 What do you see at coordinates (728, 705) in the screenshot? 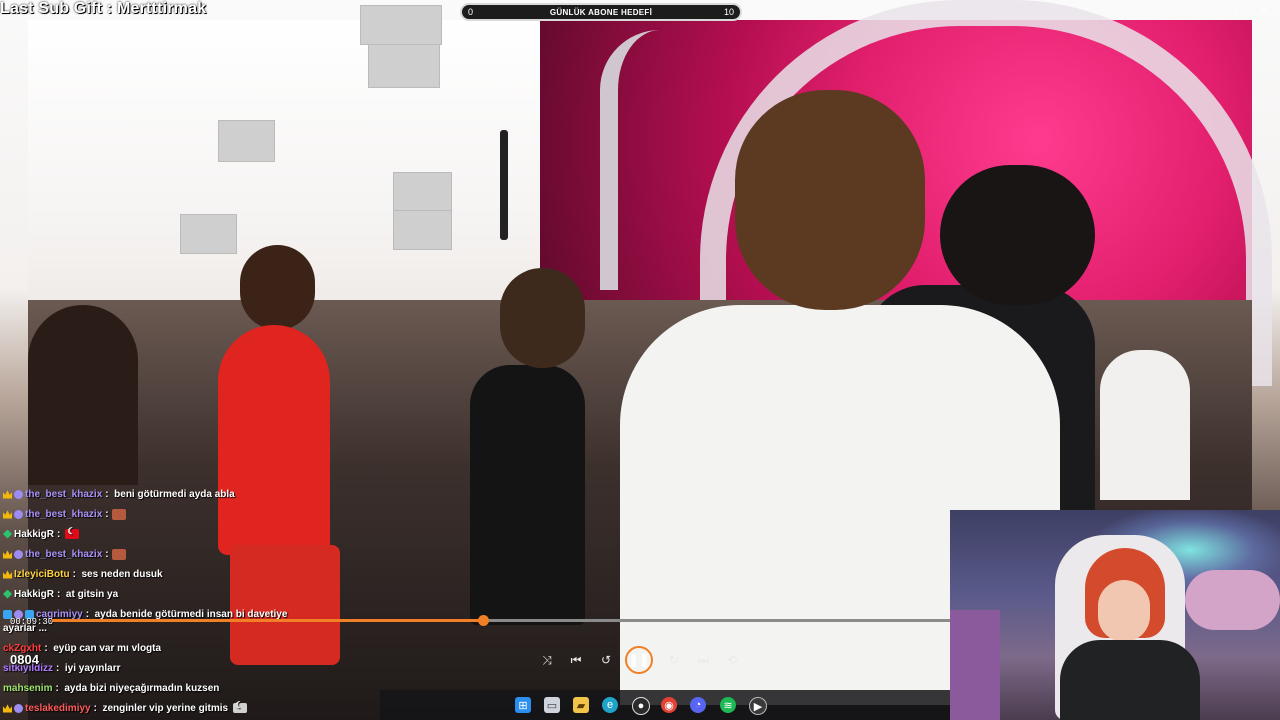
I see `spotify-icon: ≋` at bounding box center [728, 705].